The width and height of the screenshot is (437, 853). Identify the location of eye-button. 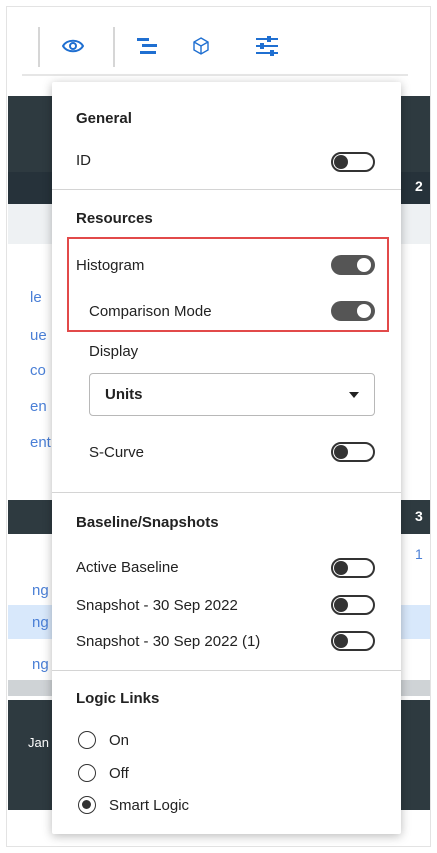
(73, 46).